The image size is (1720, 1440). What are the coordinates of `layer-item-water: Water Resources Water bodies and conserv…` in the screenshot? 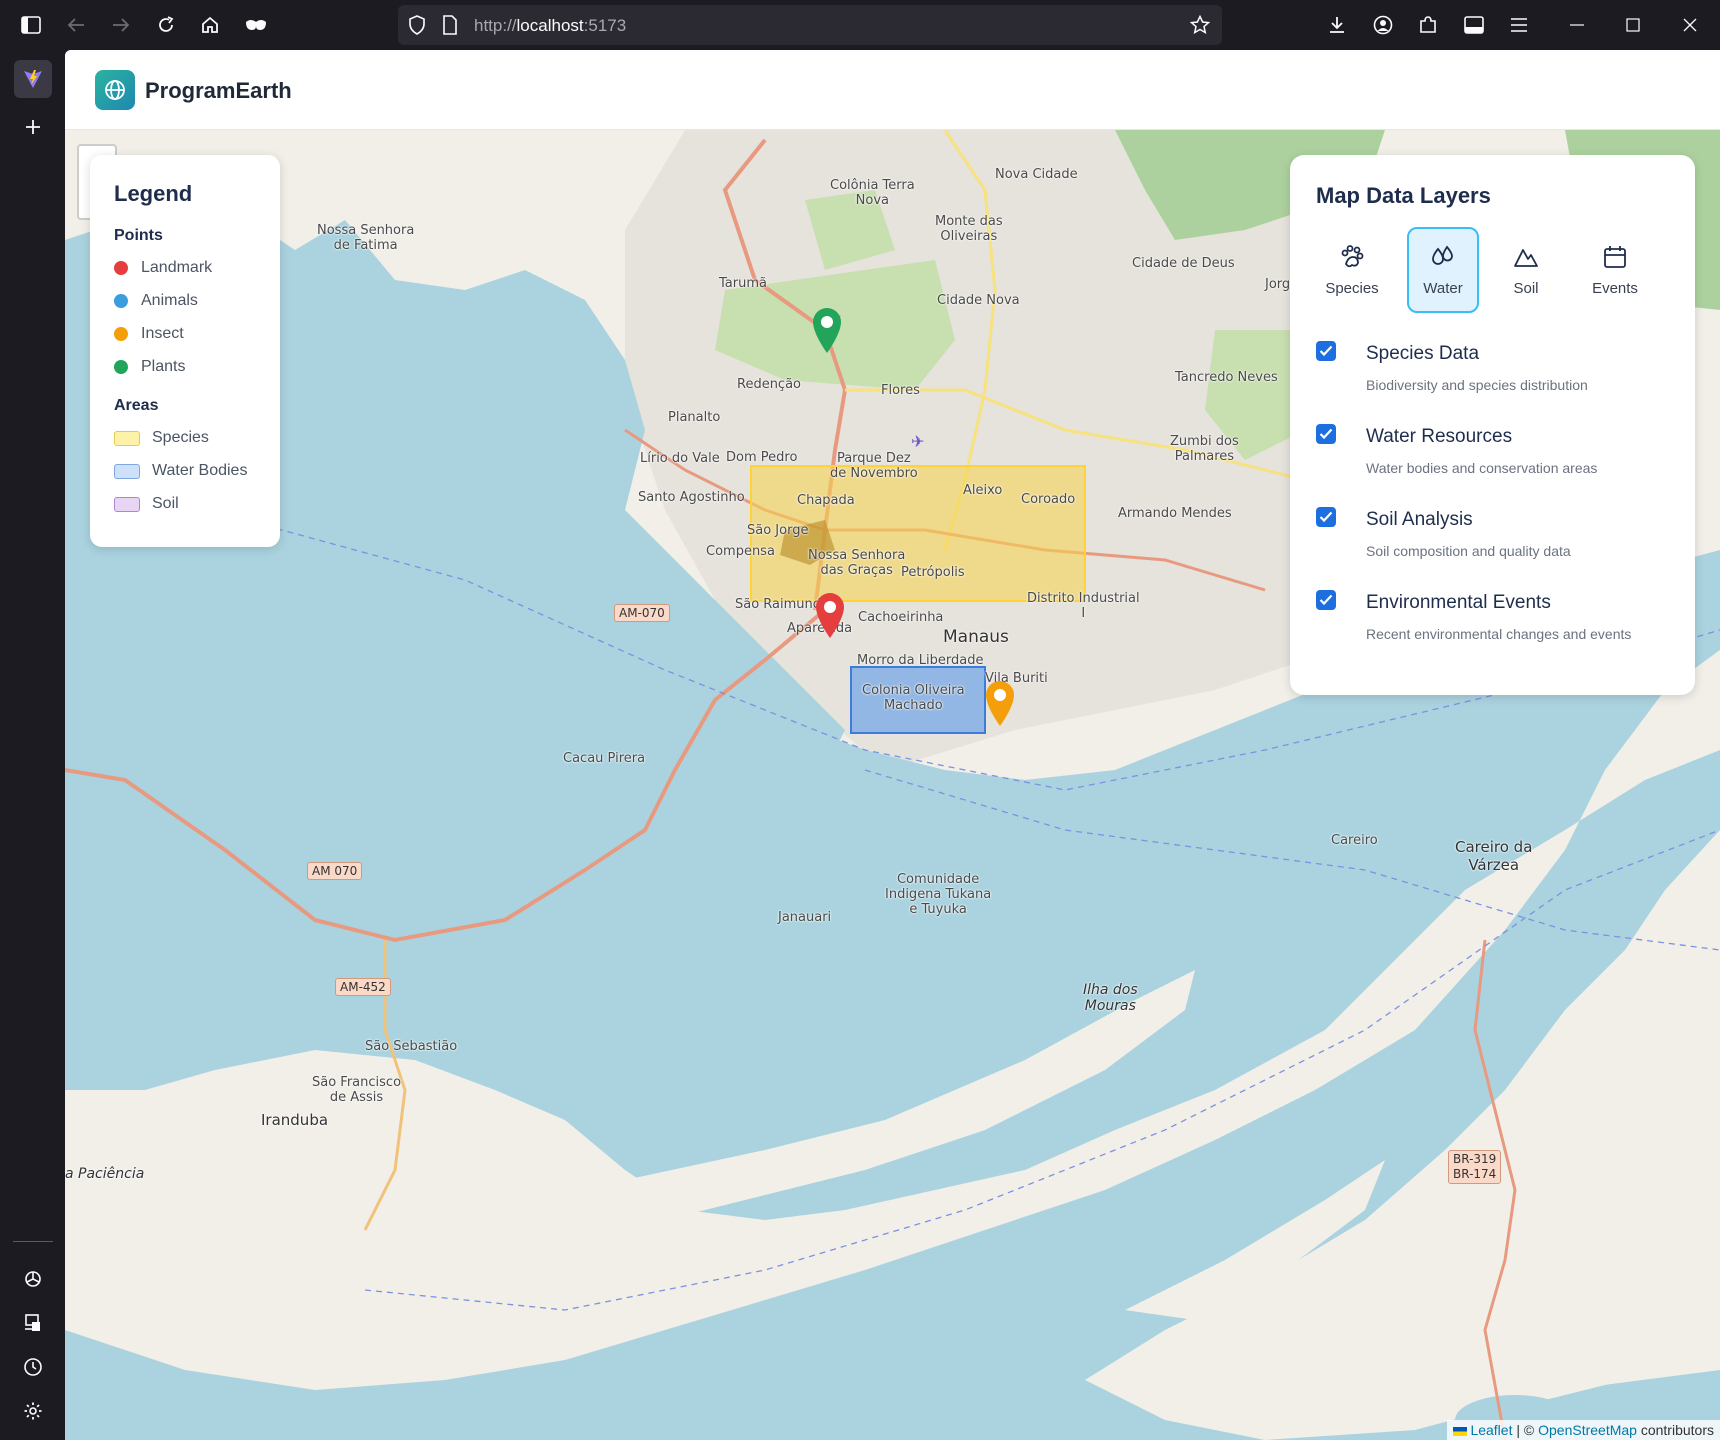 It's located at (1496, 455).